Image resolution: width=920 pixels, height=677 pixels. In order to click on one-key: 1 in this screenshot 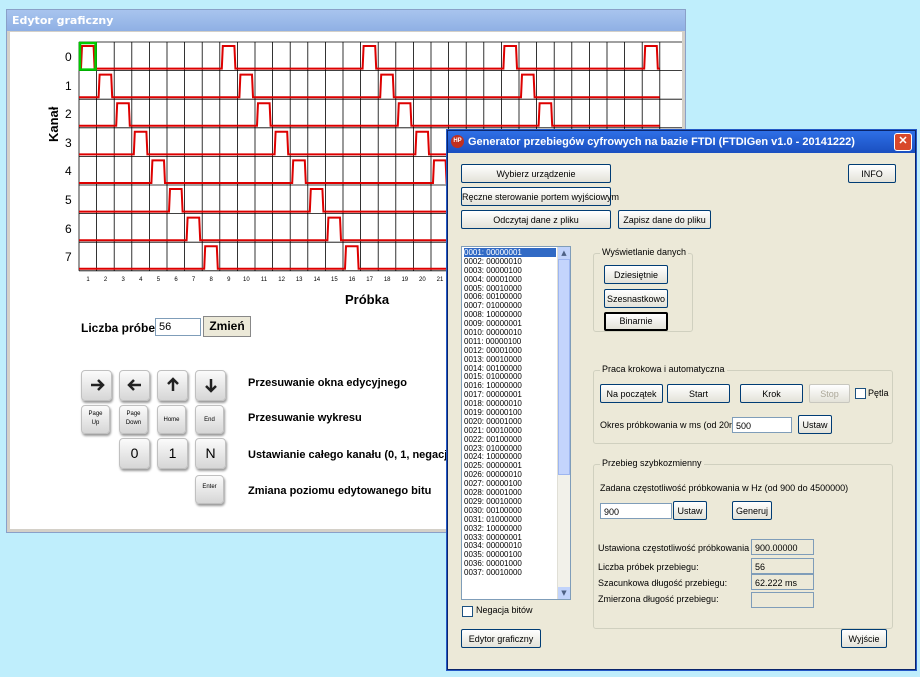, I will do `click(172, 453)`.